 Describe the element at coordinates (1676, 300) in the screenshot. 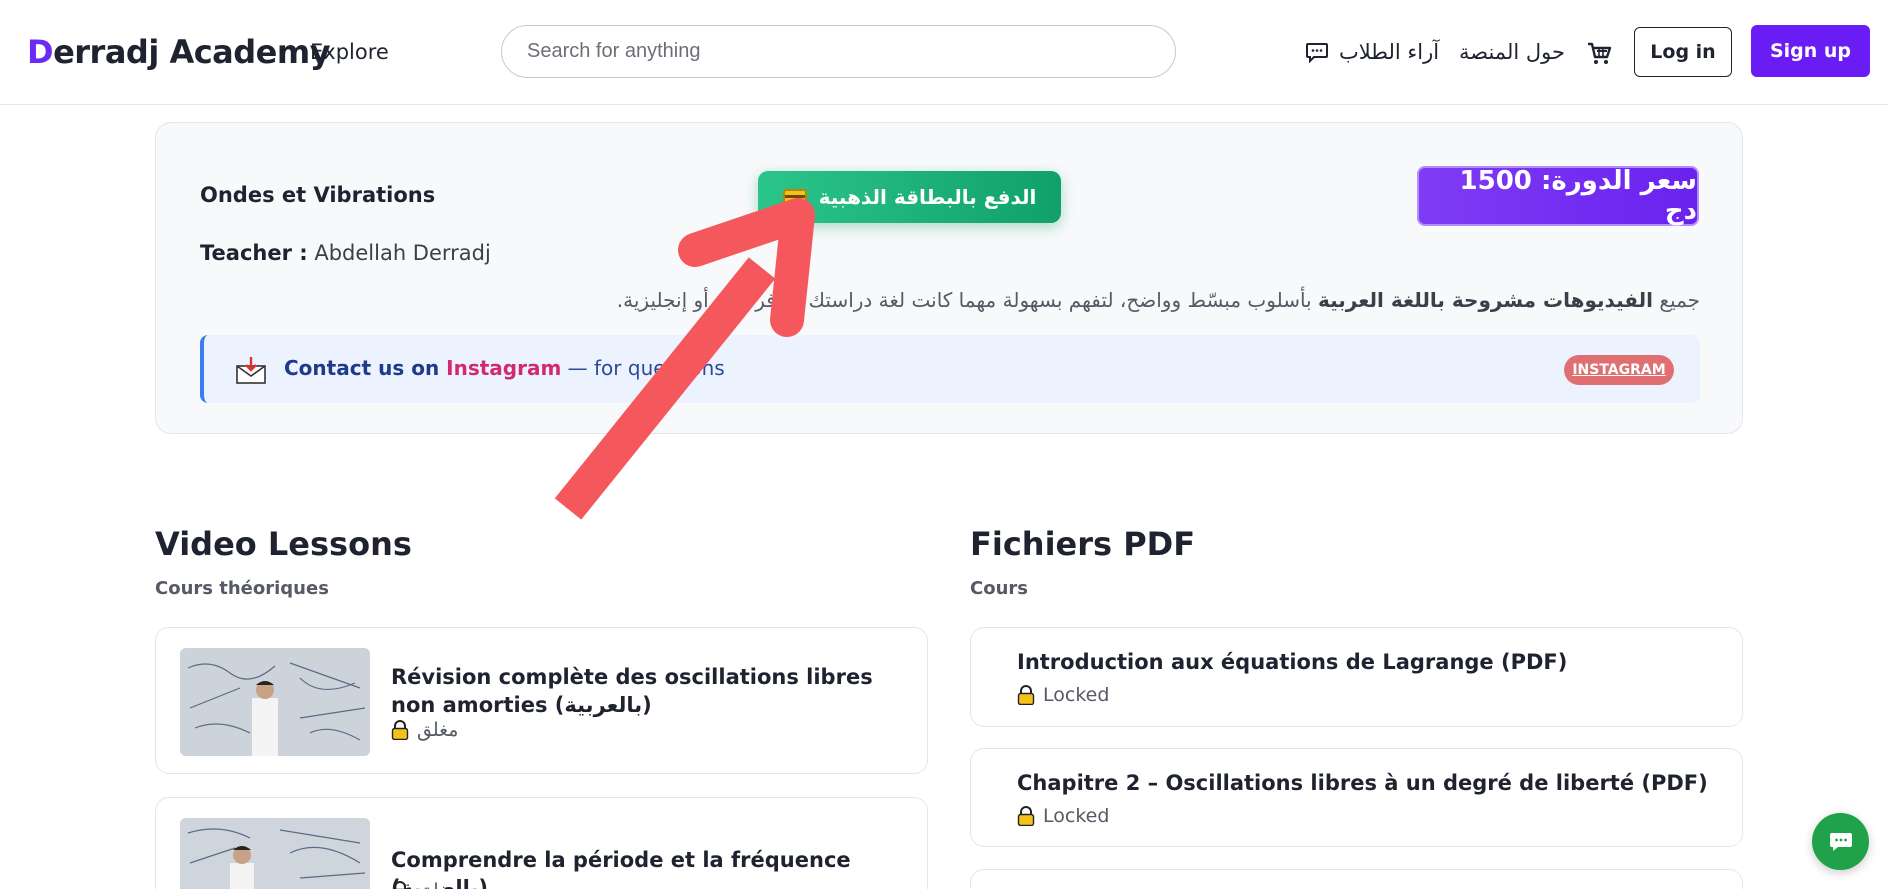

I see `description-prefix: جميع` at that location.